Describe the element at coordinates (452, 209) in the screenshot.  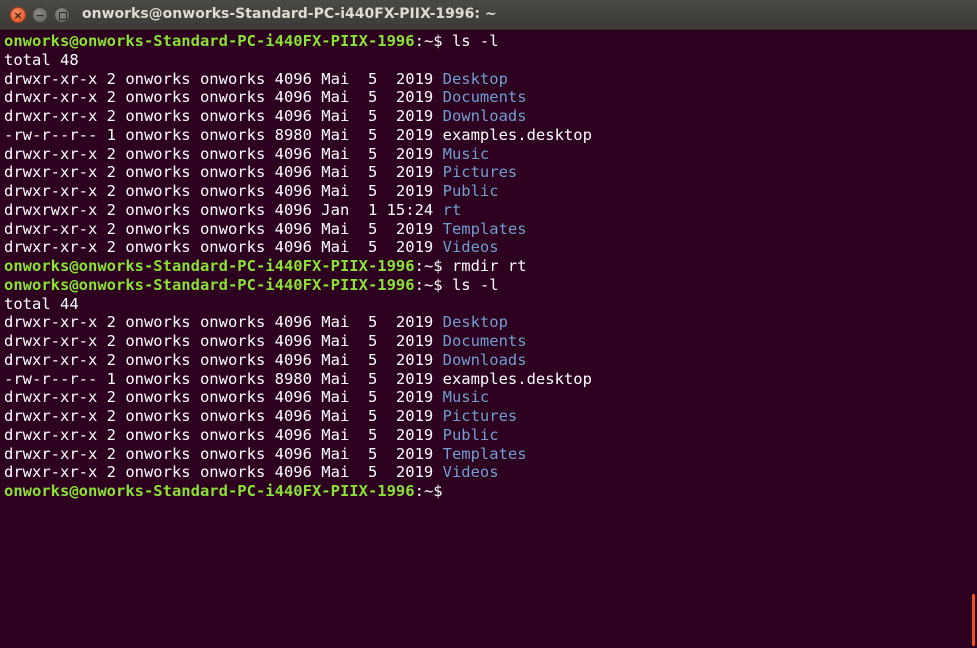
I see `directory-name: rt` at that location.